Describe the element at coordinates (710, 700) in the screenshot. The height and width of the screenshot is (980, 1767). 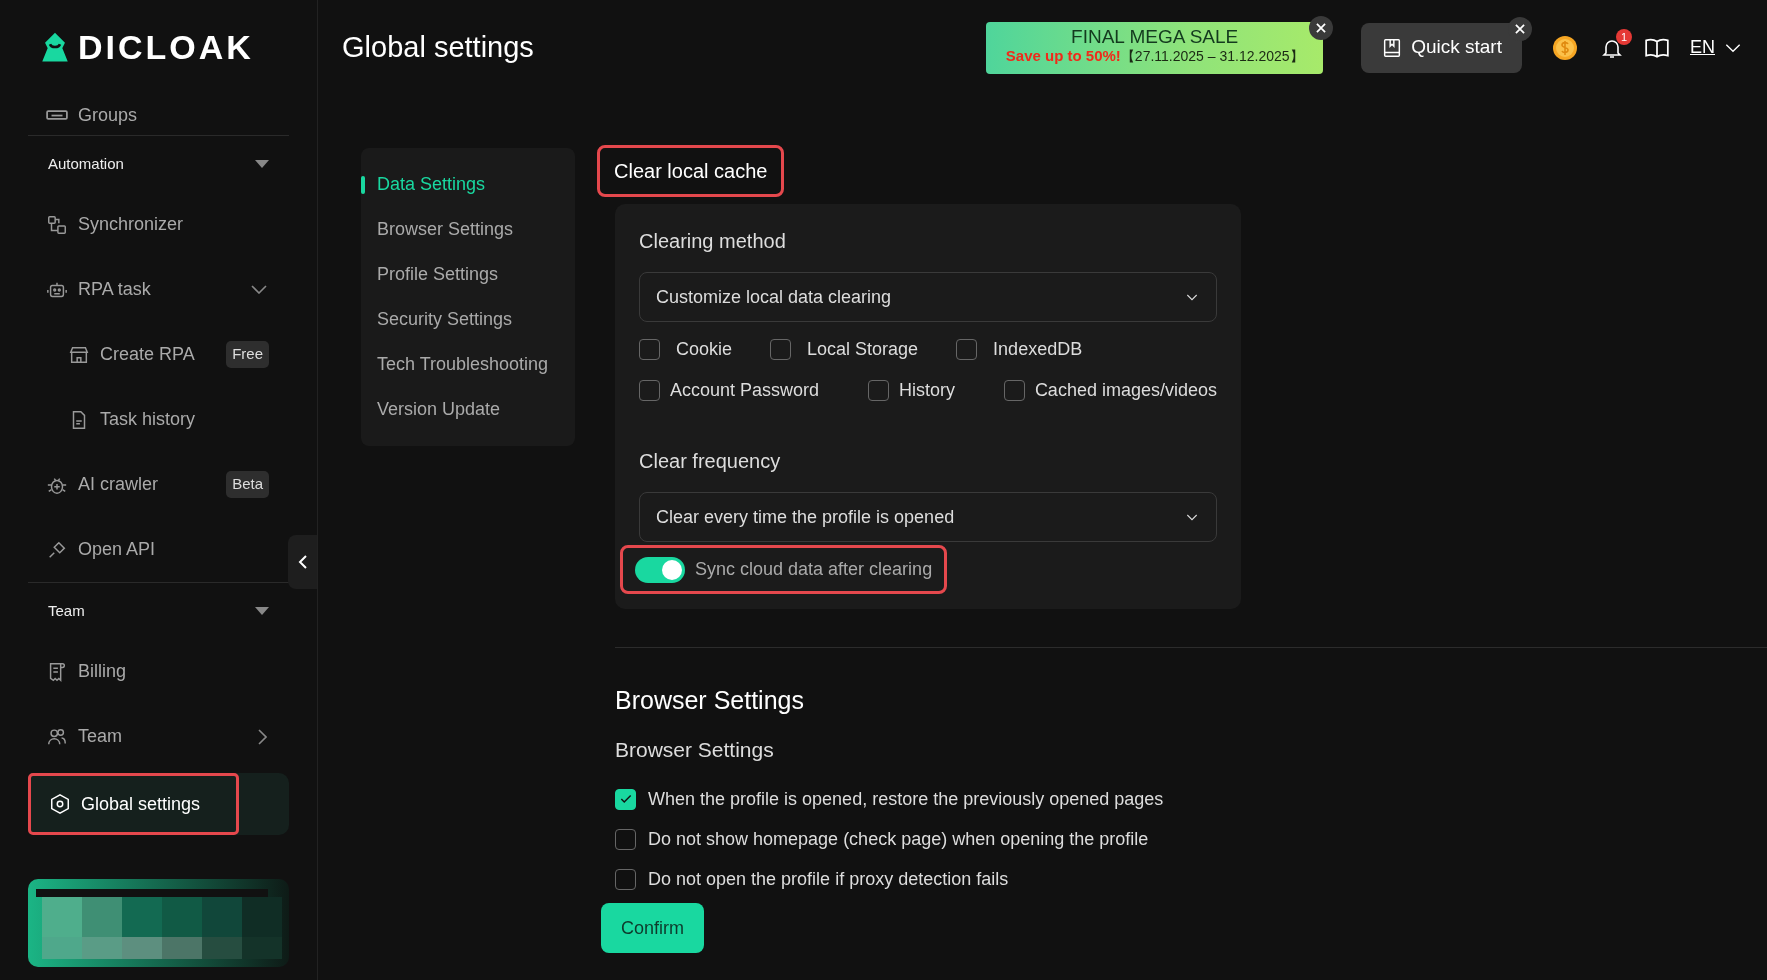
I see `section-heading: Browser Settings` at that location.